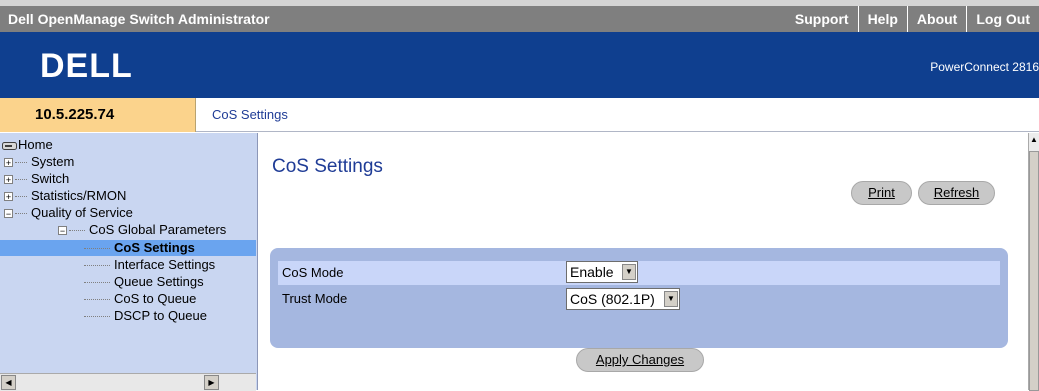  I want to click on home-drive-icon, so click(9, 145).